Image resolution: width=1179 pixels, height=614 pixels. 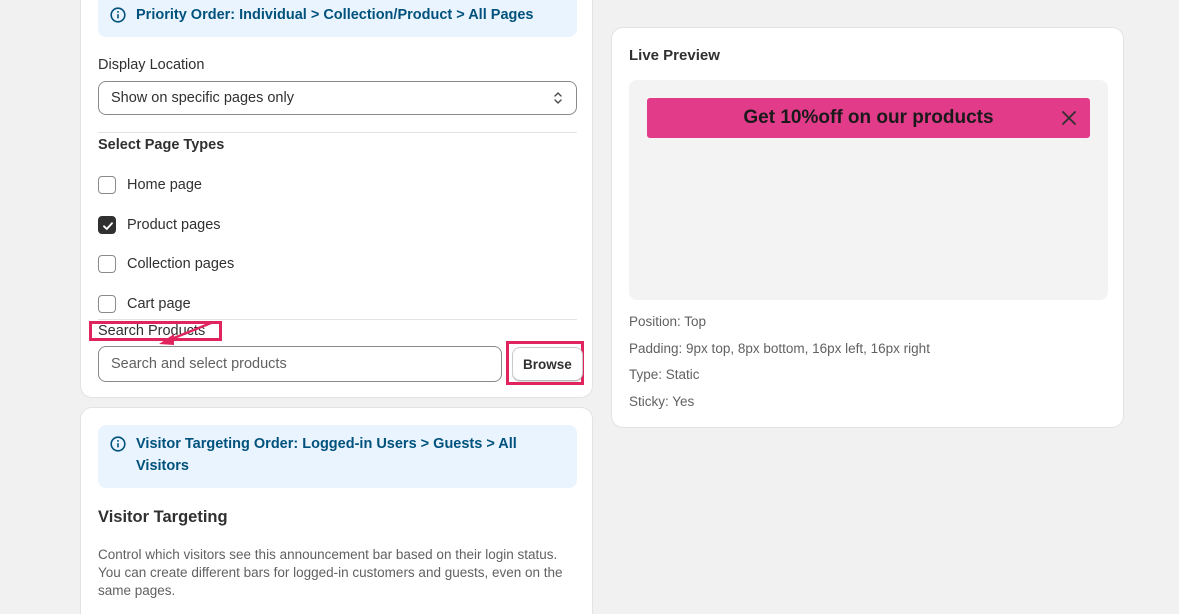 I want to click on search-products-input, so click(x=300, y=364).